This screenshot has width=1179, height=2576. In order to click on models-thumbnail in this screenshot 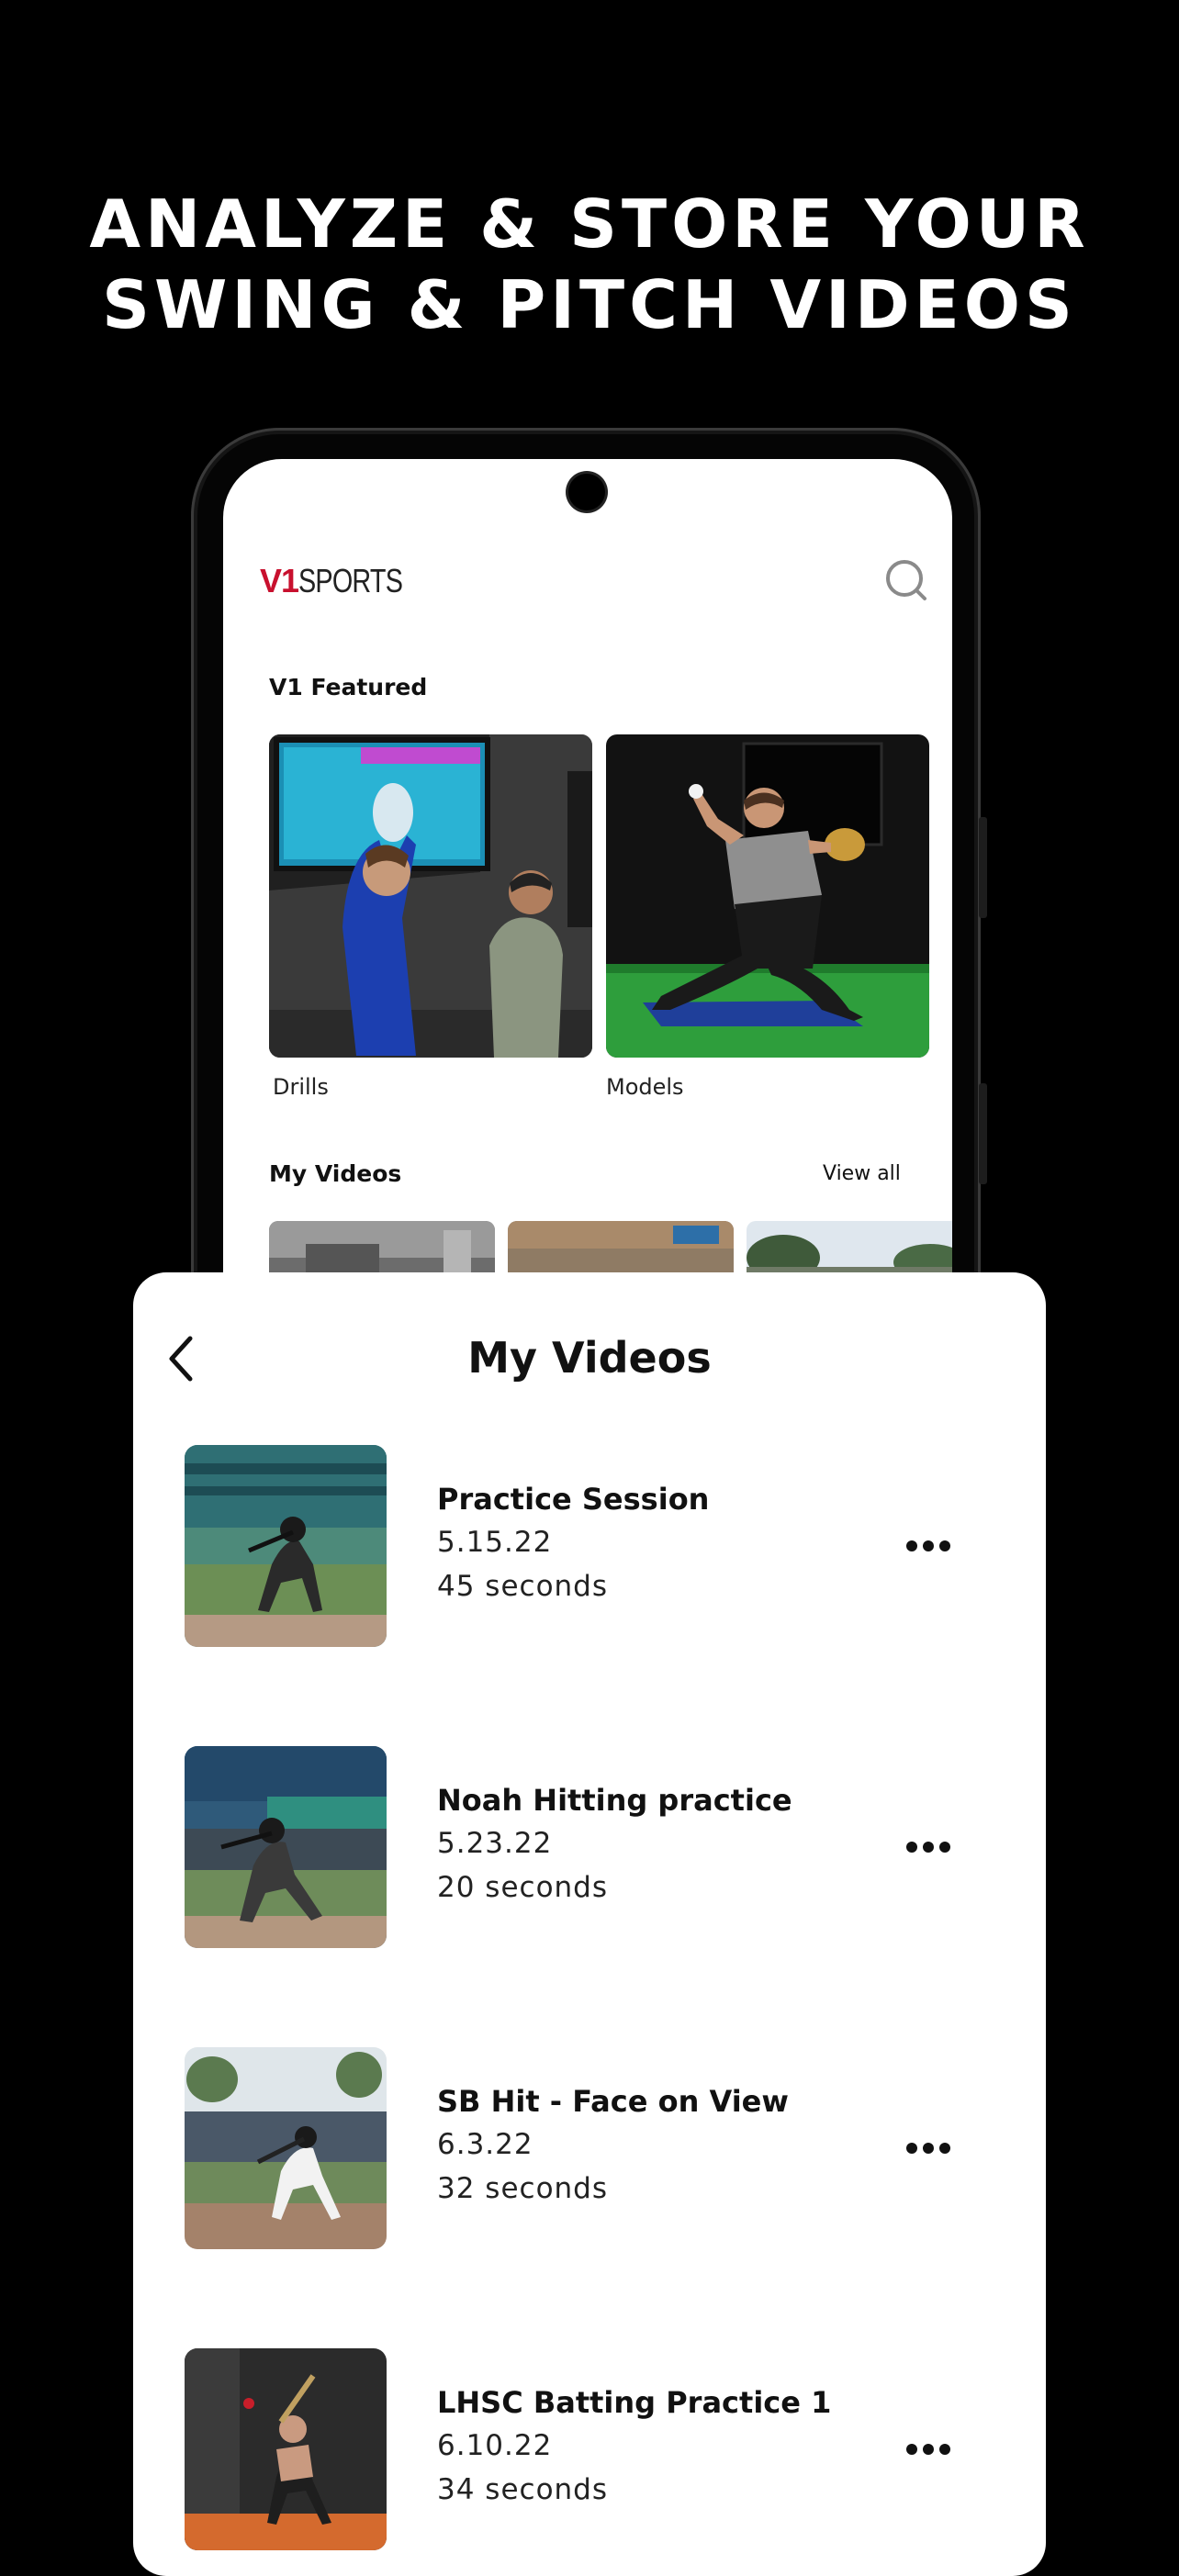, I will do `click(767, 896)`.